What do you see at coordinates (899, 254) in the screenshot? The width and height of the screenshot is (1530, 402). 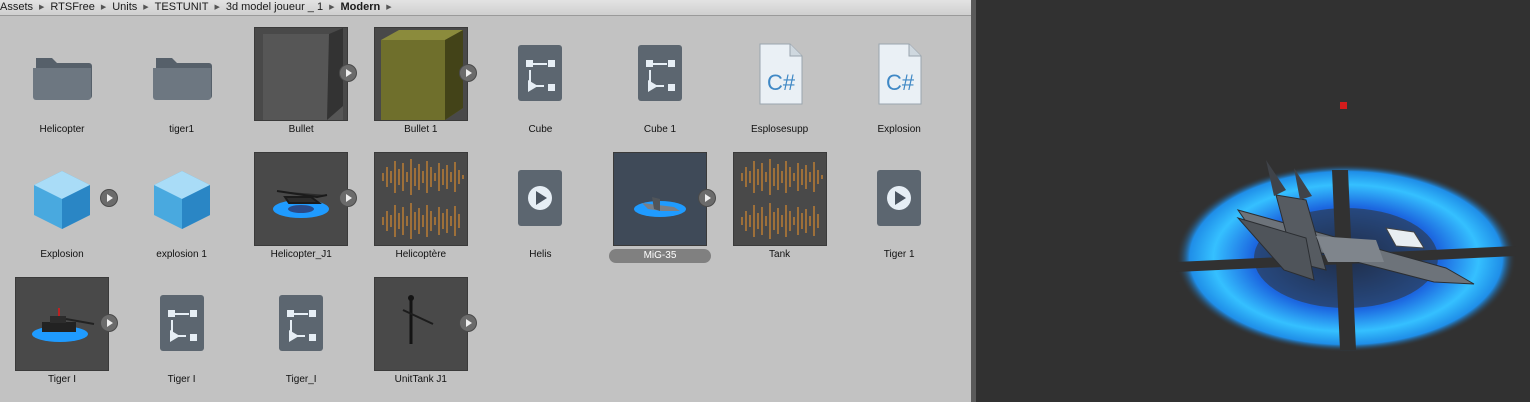 I see `asset-label: Tiger 1` at bounding box center [899, 254].